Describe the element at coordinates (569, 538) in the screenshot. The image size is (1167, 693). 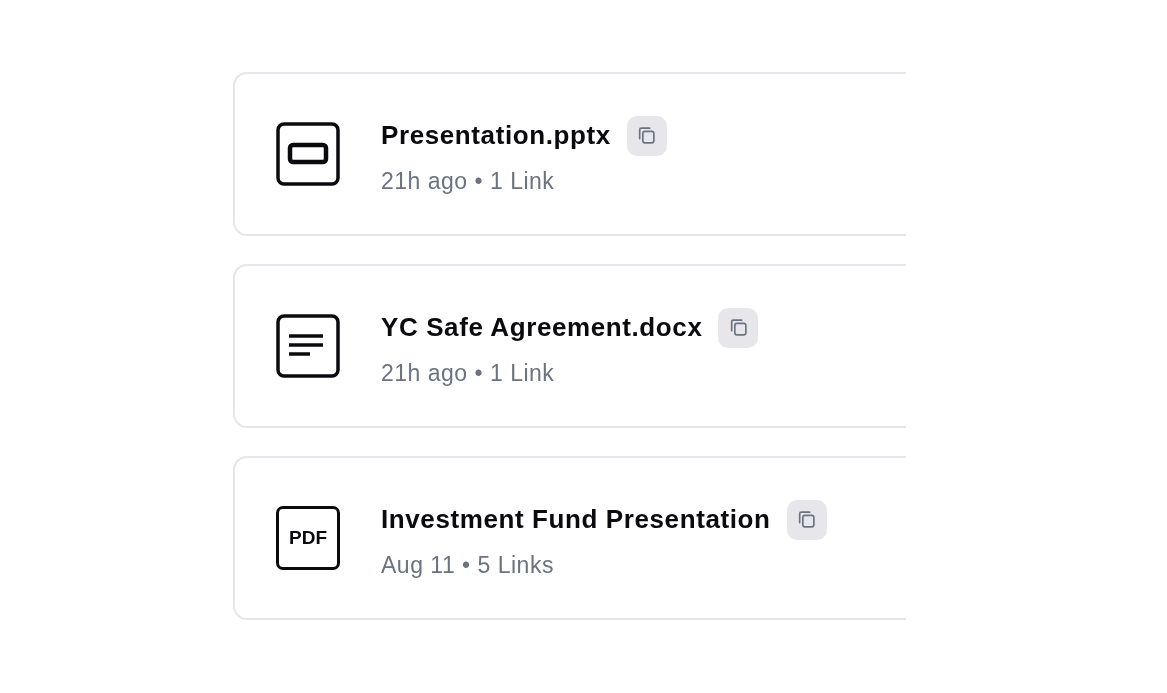
I see `file-card: PDF Investment Fund Presentation Aug 11 • 5 Links` at that location.